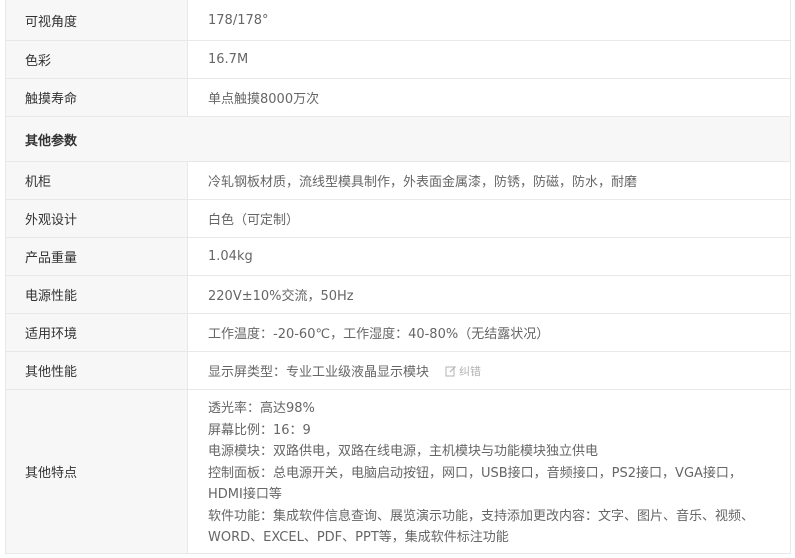 The image size is (795, 558). What do you see at coordinates (488, 332) in the screenshot?
I see `spec-value: 工作温度：-20-60℃，工作湿度：40-80%（无结露状况）` at bounding box center [488, 332].